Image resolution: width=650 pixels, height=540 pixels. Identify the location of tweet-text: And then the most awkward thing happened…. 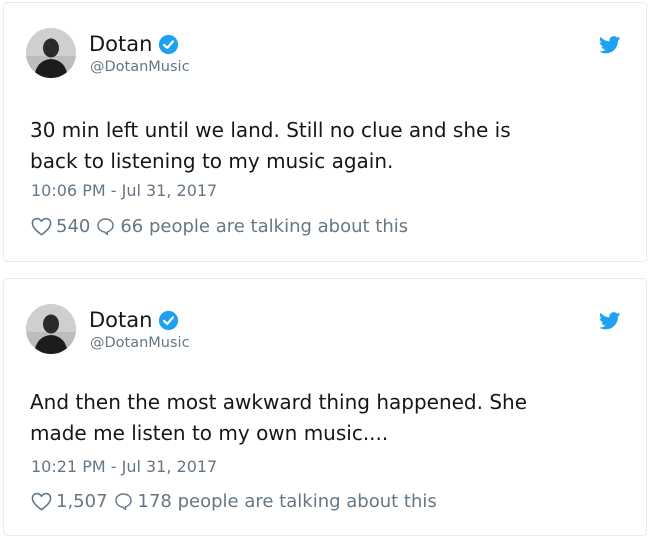
(279, 417).